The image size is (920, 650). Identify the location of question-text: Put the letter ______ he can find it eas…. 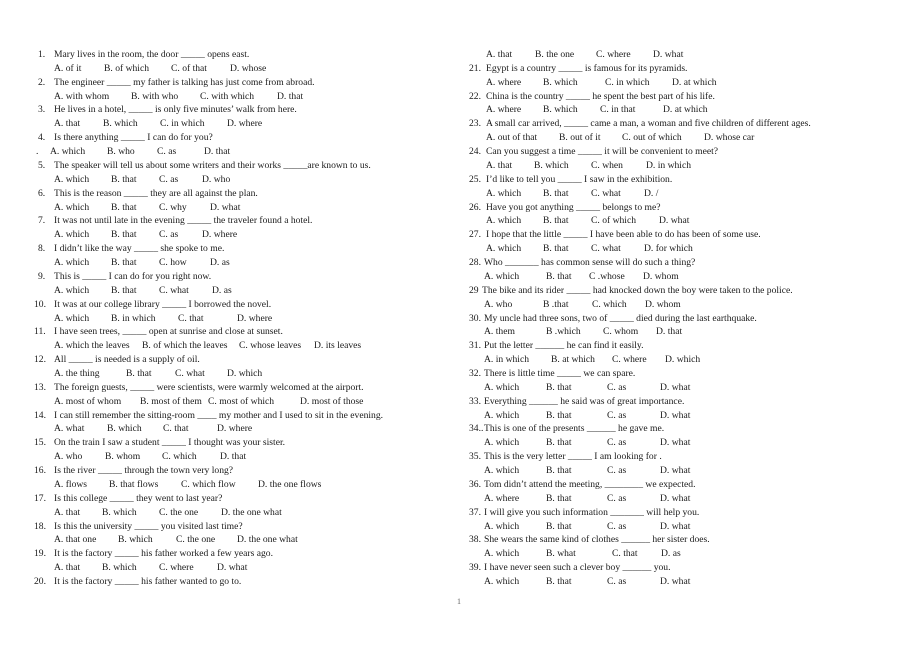
(564, 346).